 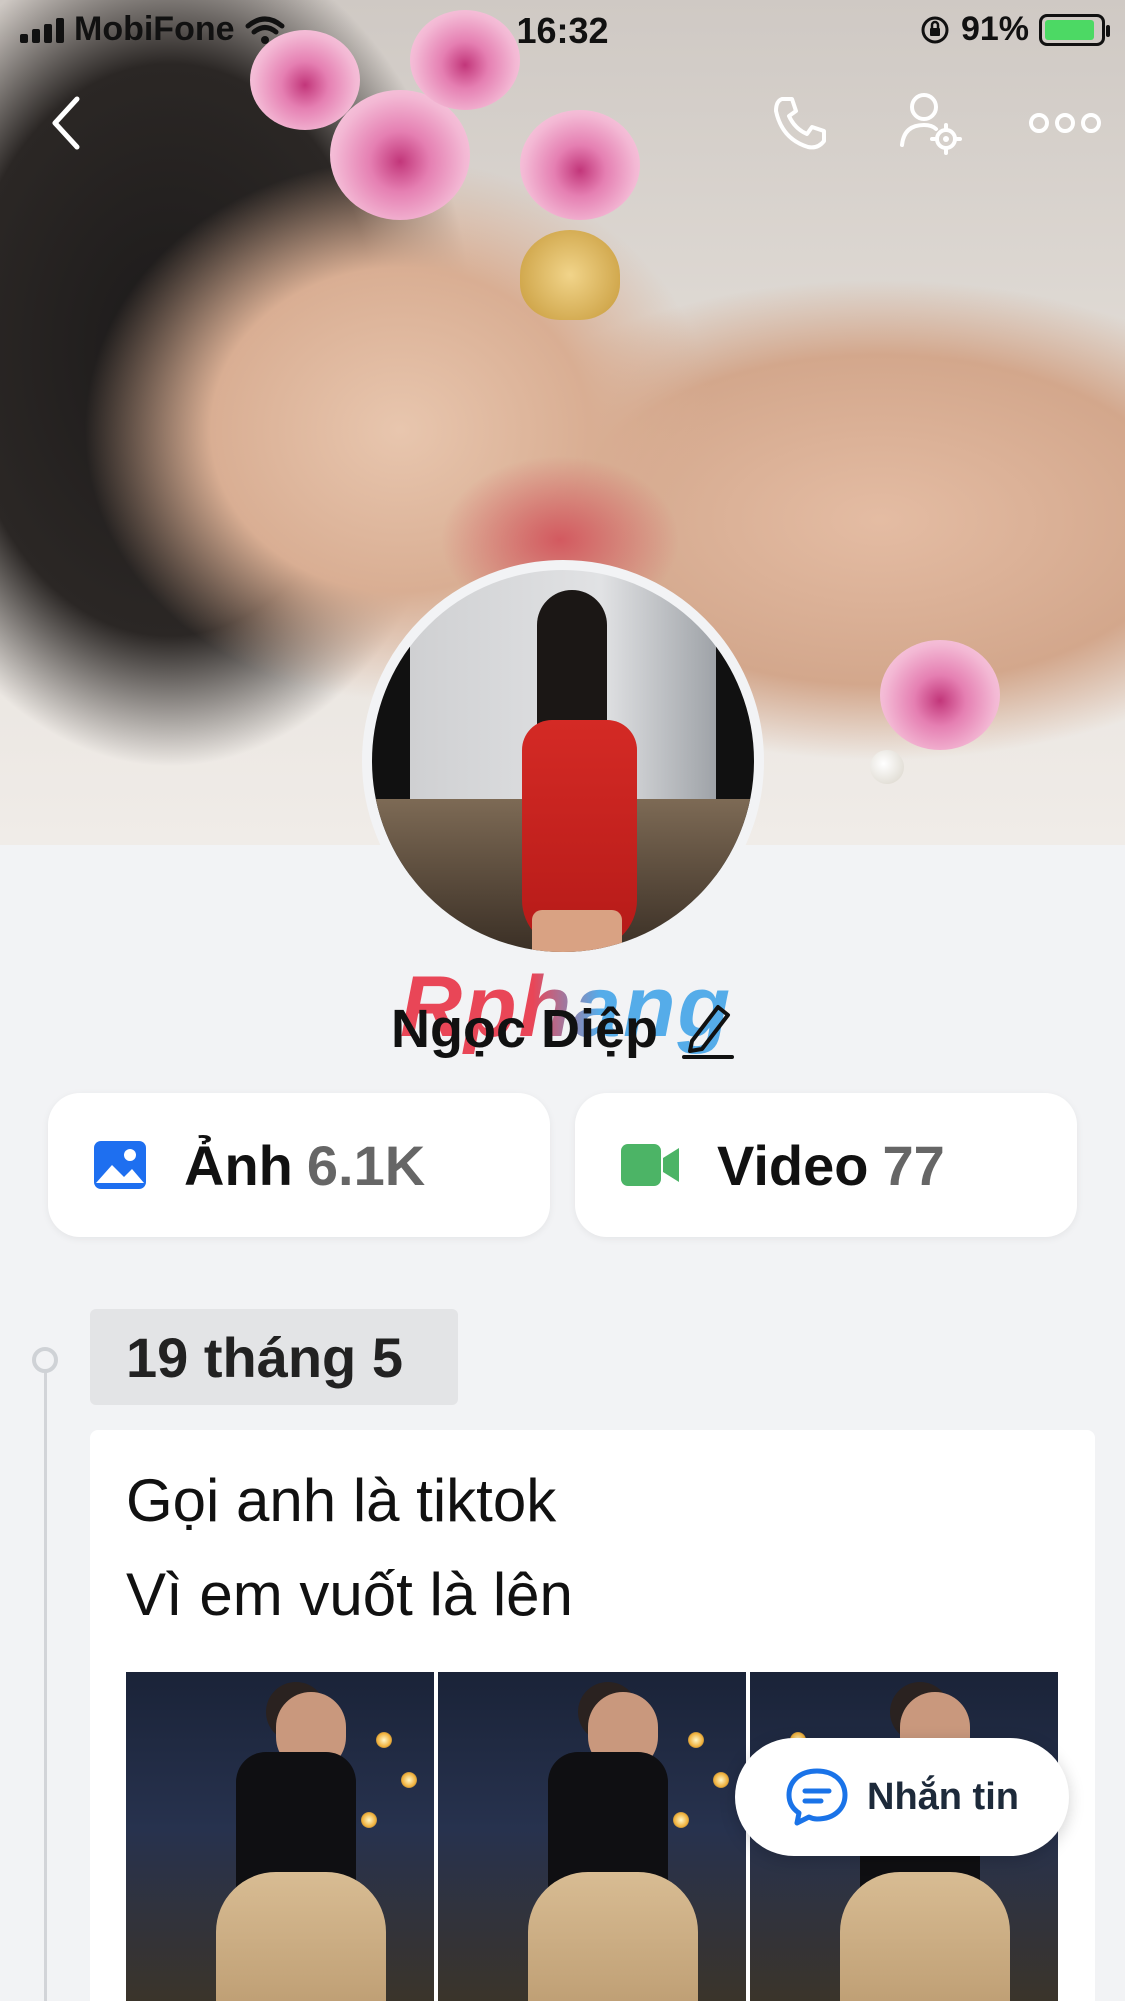 I want to click on call-button, so click(x=800, y=123).